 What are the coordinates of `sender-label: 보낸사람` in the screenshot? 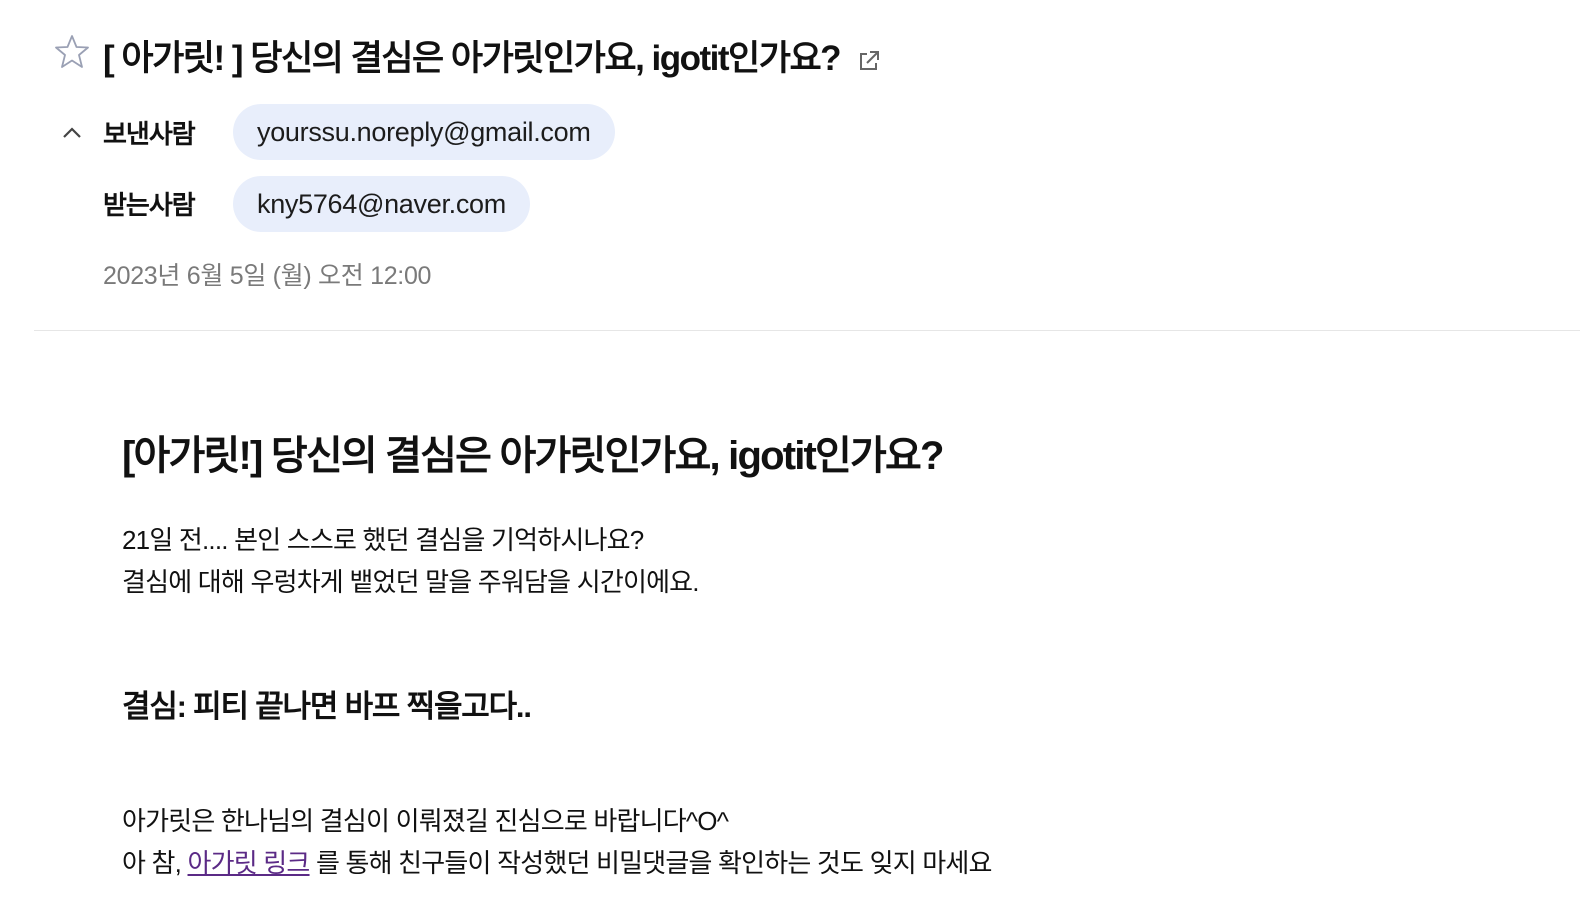 It's located at (149, 134).